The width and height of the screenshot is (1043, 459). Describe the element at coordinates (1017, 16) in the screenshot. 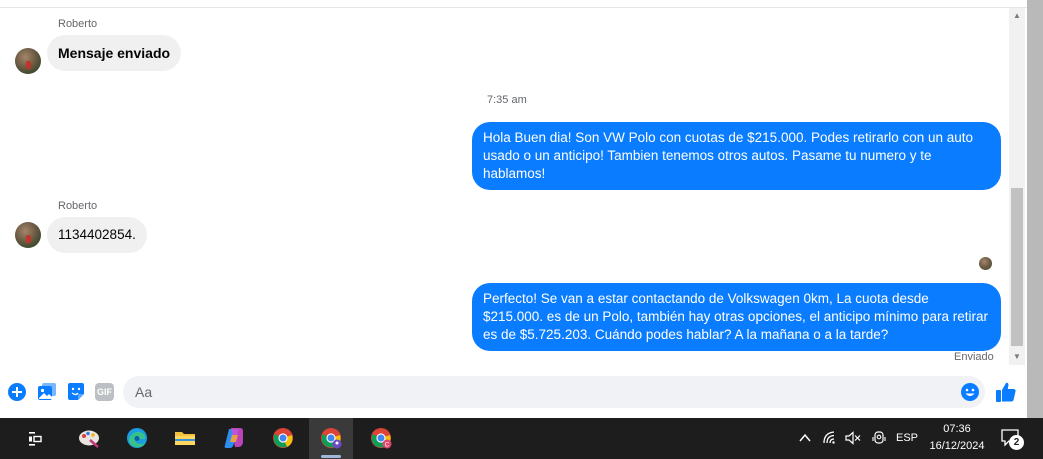

I see `scroll-up-arrow-icon: ▲` at that location.